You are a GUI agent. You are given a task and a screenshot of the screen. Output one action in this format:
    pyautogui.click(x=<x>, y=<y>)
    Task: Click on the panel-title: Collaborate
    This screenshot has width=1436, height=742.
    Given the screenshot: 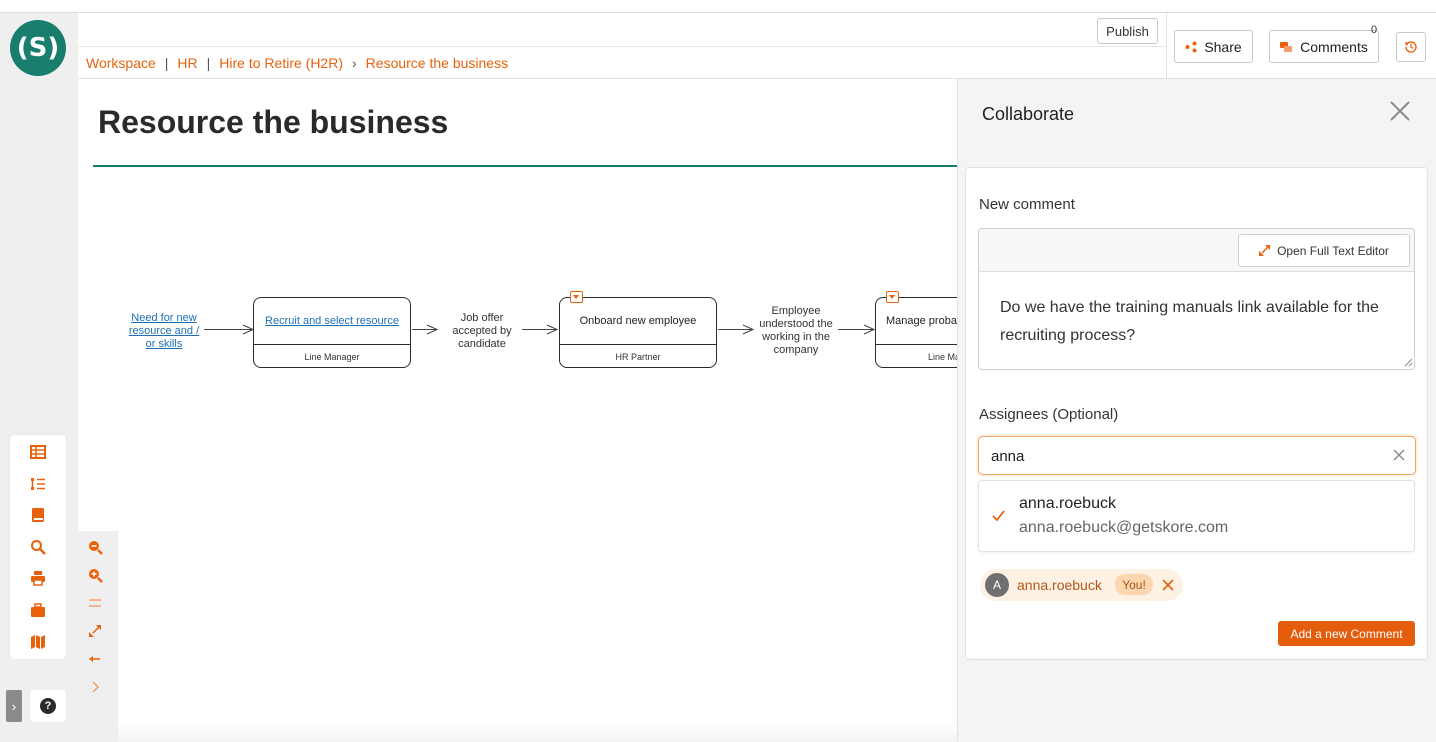 What is the action you would take?
    pyautogui.click(x=1028, y=114)
    